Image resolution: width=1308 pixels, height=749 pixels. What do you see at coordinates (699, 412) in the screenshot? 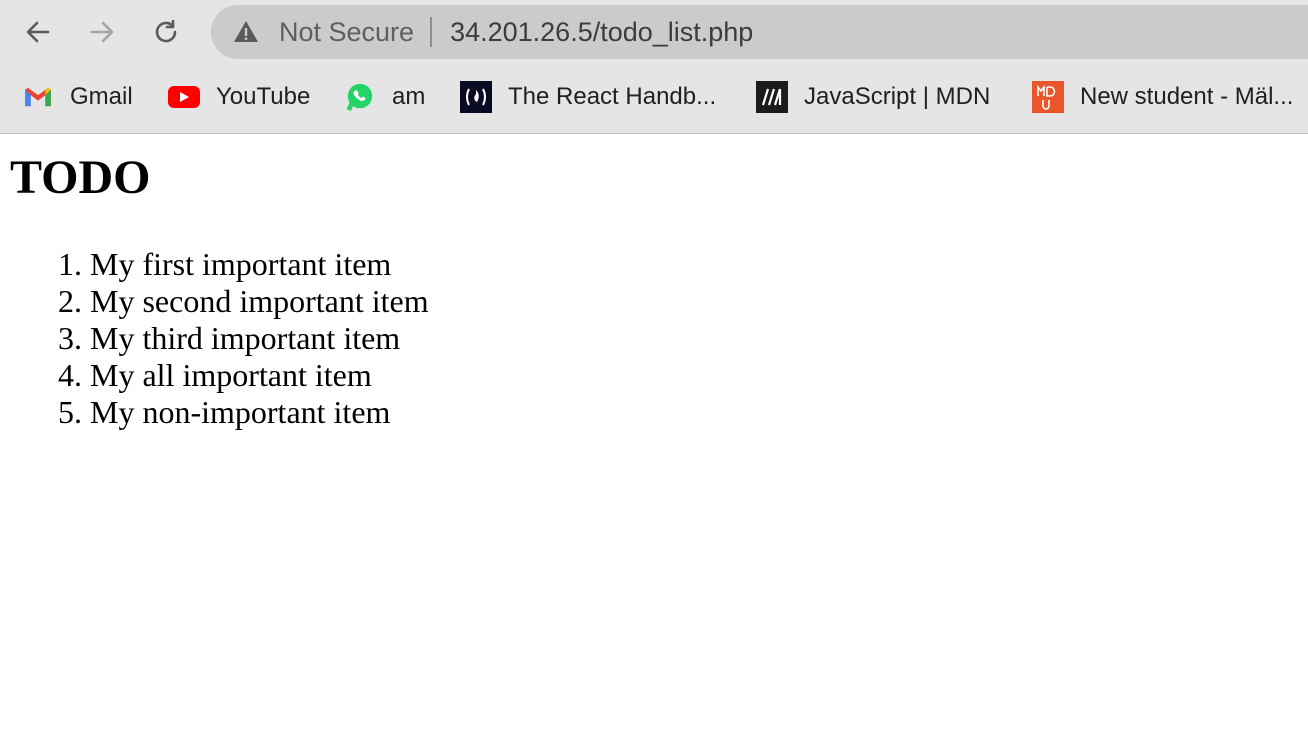
I see `todo-item: My non-important item` at bounding box center [699, 412].